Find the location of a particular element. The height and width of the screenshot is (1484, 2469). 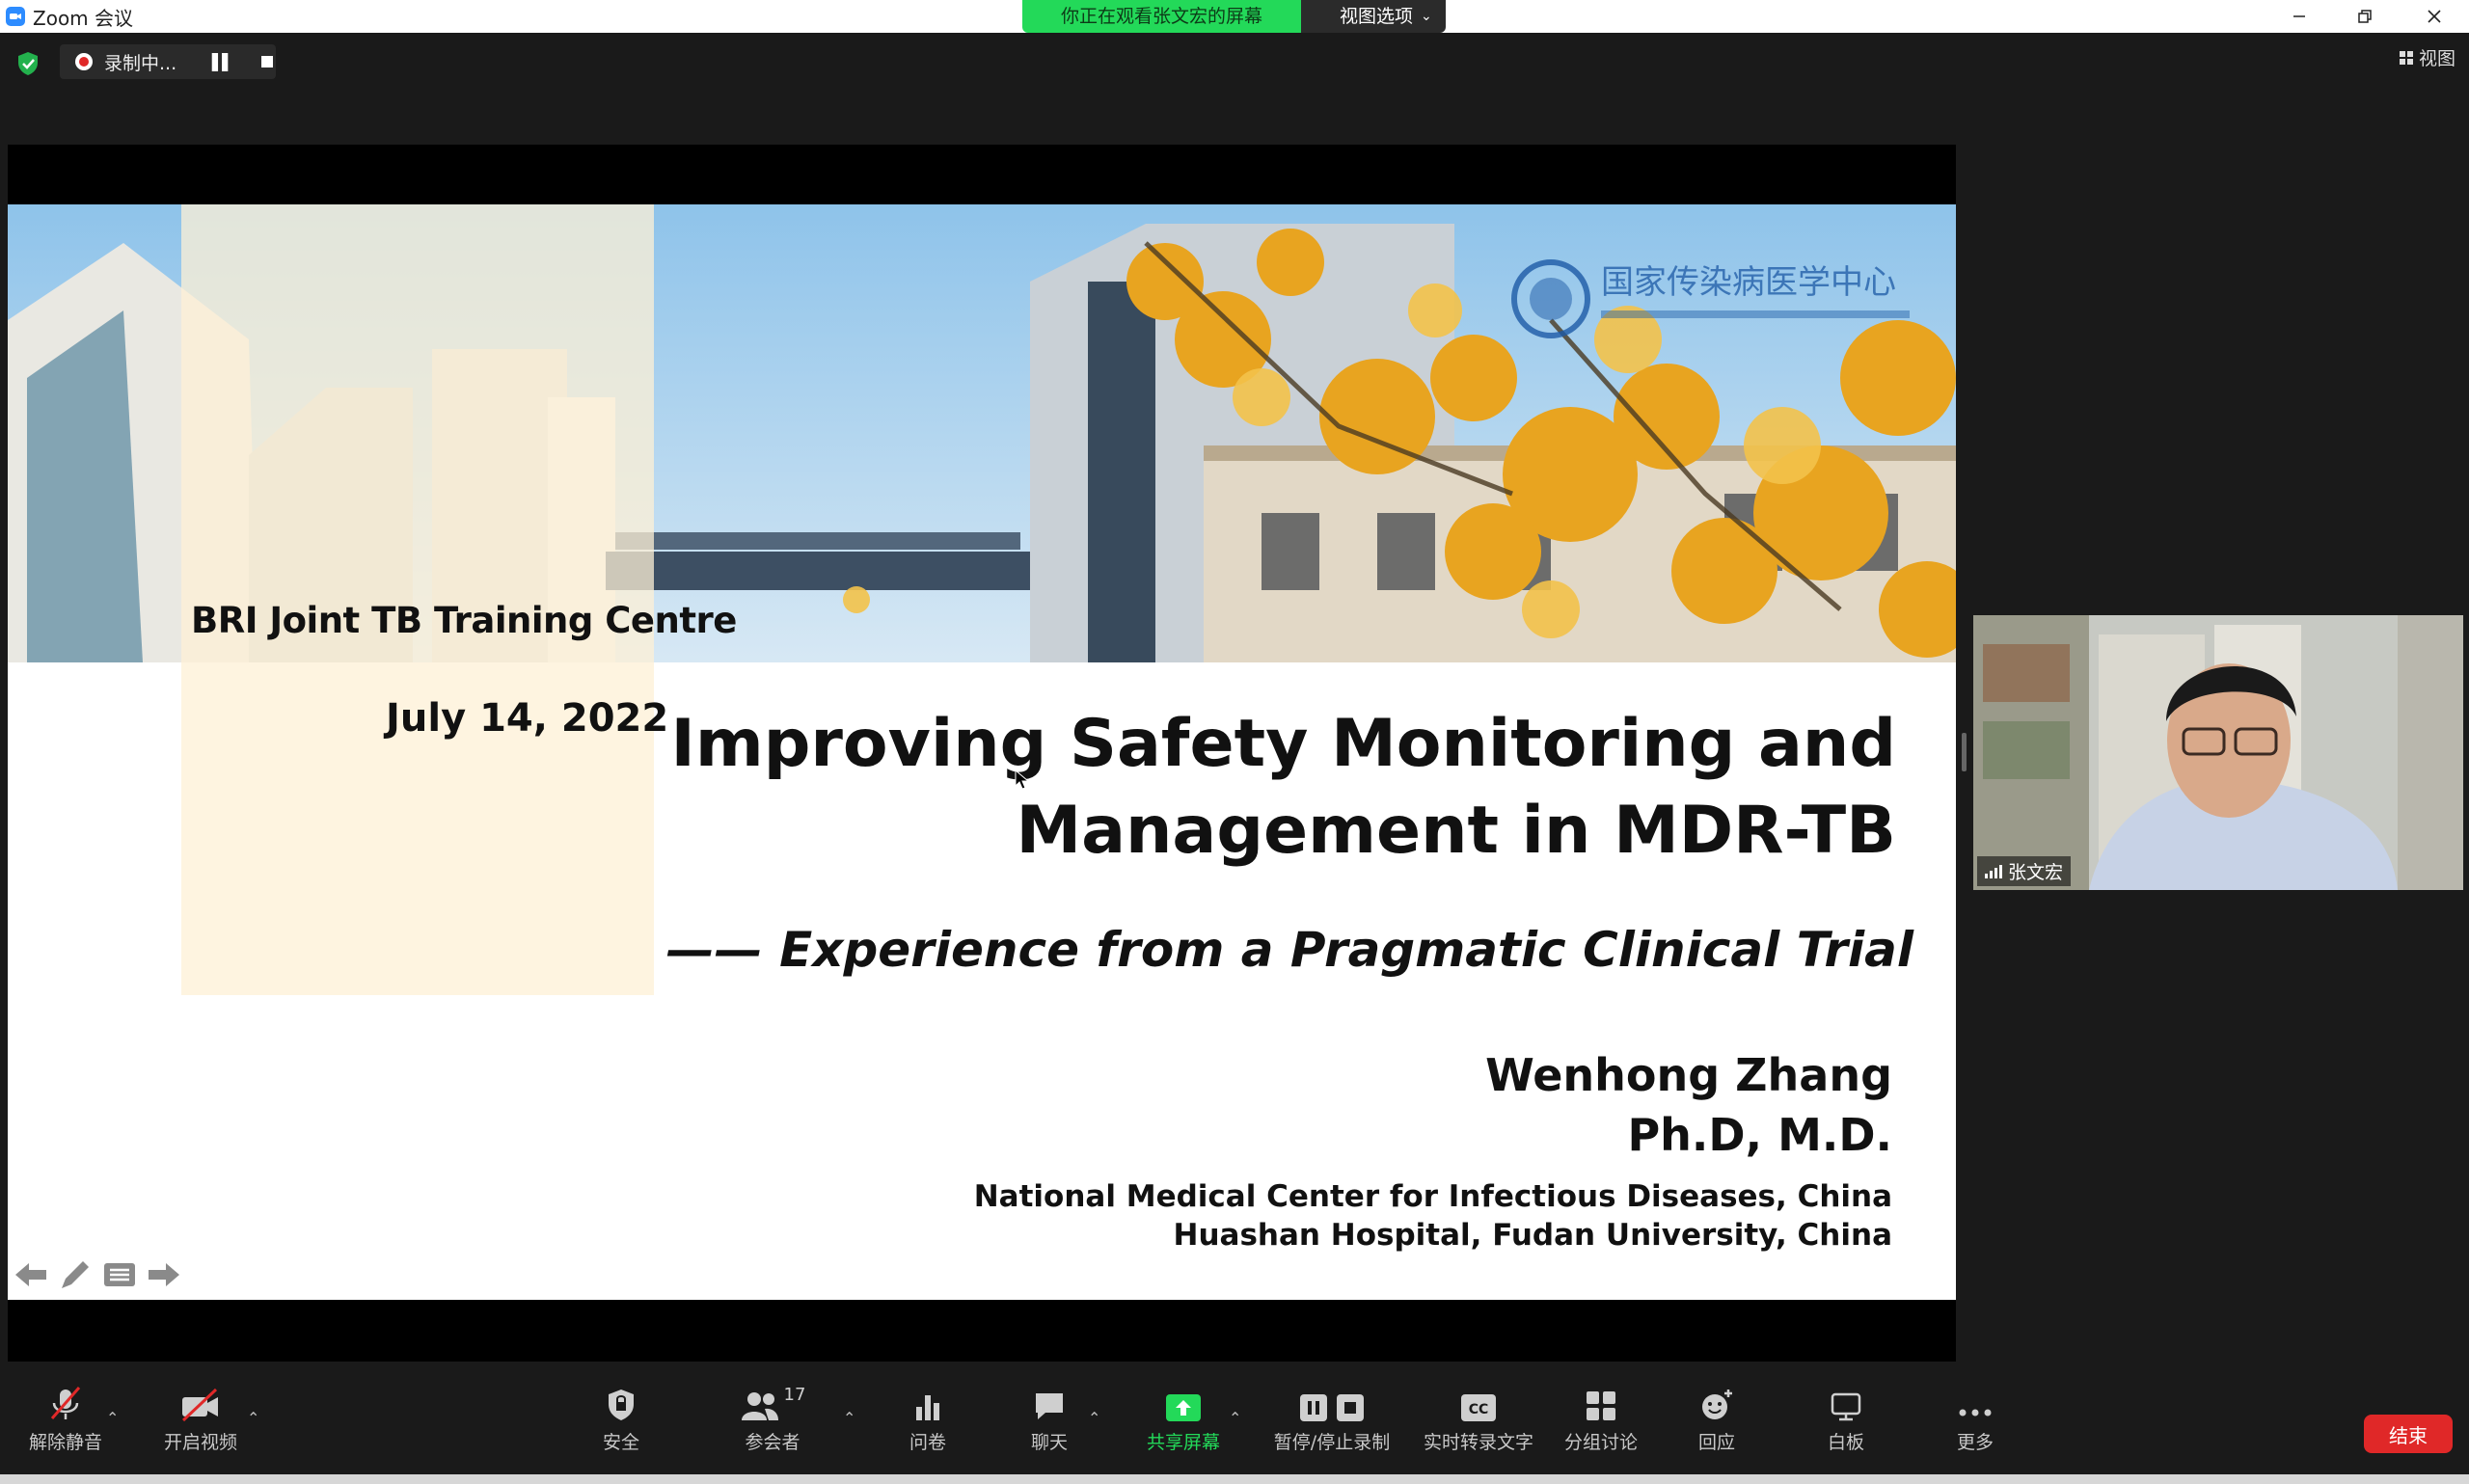

breakout-rooms-label: 分组讨论 is located at coordinates (1600, 1442).